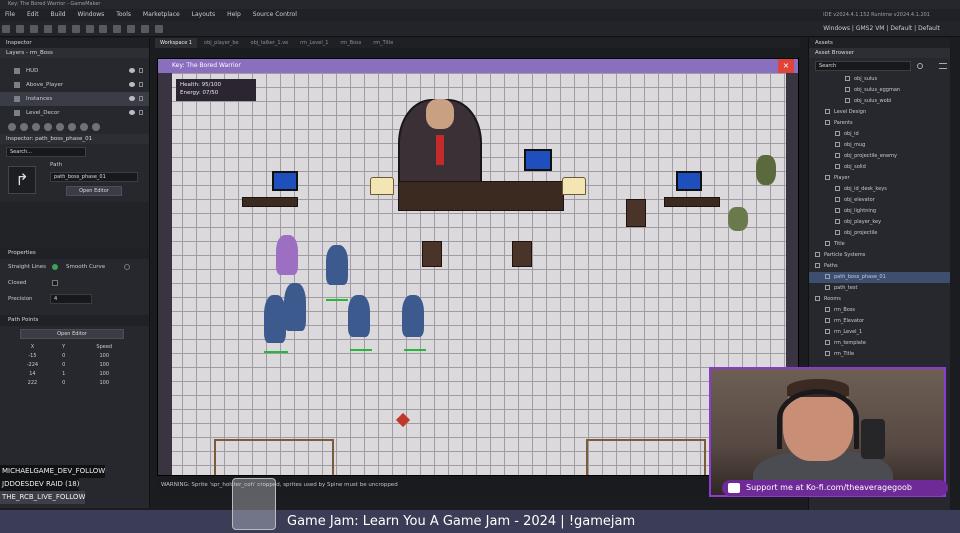 The width and height of the screenshot is (960, 533). I want to click on target-selector: Windows | GMS2 VM | Default | Default, so click(881, 29).